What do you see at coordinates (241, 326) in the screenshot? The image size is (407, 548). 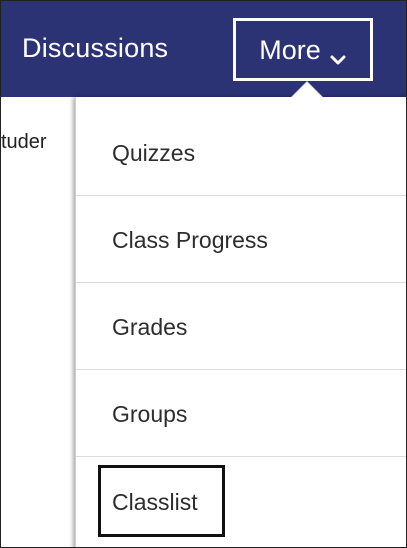 I see `menu-item-grades: Grades` at bounding box center [241, 326].